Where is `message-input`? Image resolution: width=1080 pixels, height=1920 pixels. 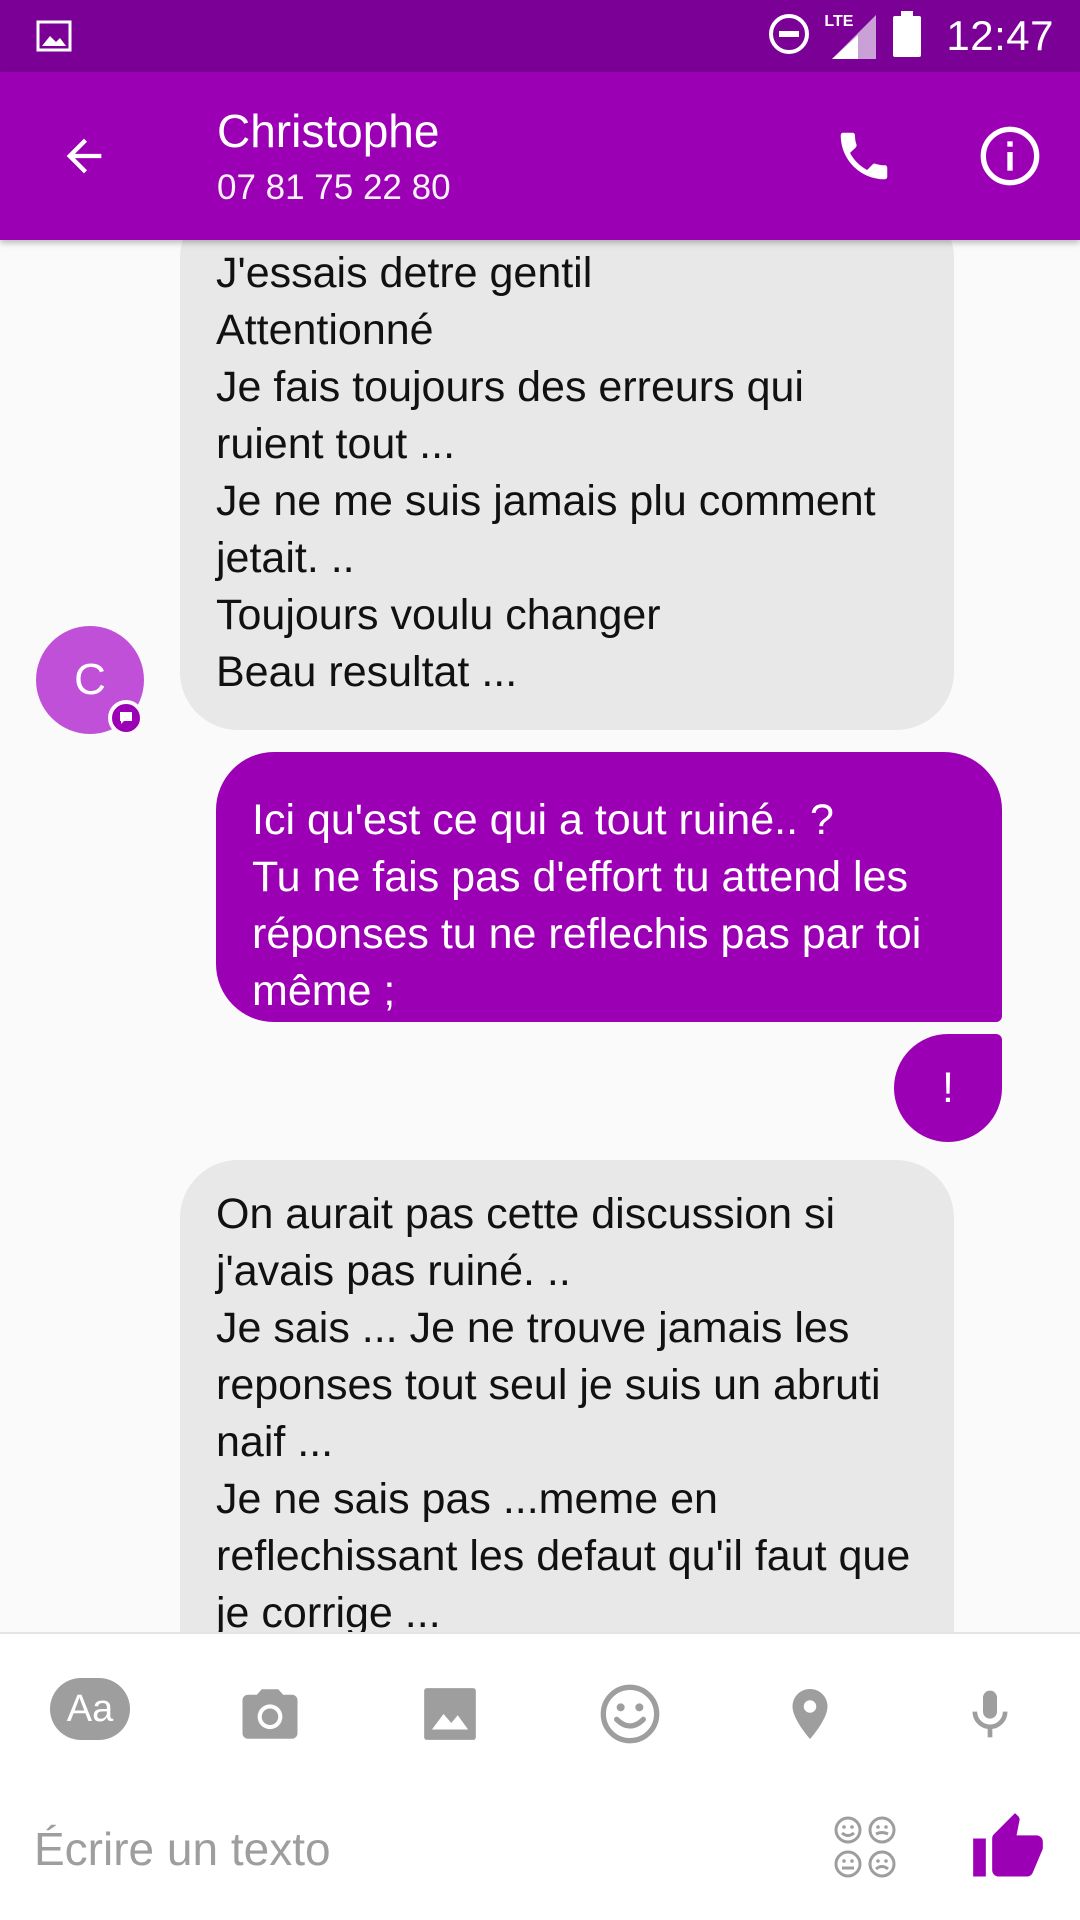 message-input is located at coordinates (414, 1849).